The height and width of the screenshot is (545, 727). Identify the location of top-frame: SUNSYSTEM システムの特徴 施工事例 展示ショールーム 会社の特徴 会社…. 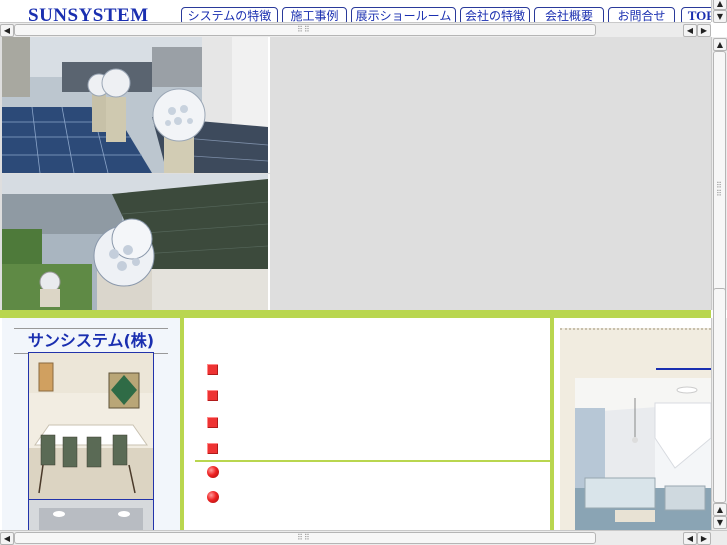
(355, 11).